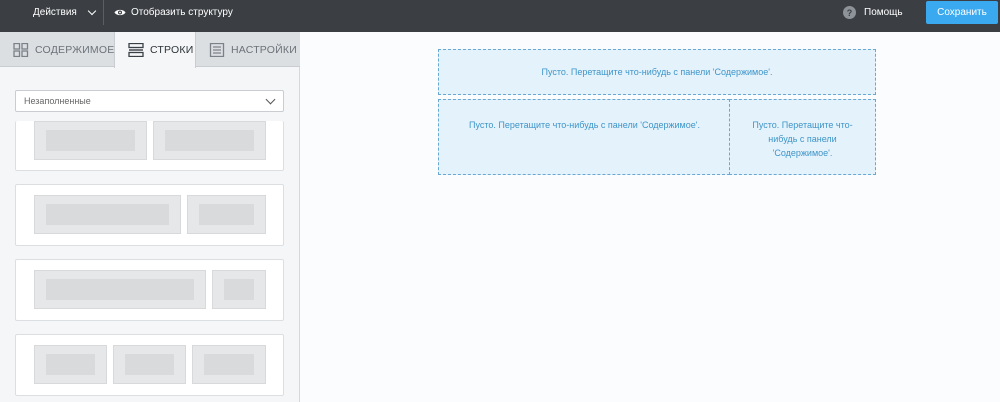 The image size is (1000, 402). What do you see at coordinates (883, 12) in the screenshot?
I see `help-label: Помощь` at bounding box center [883, 12].